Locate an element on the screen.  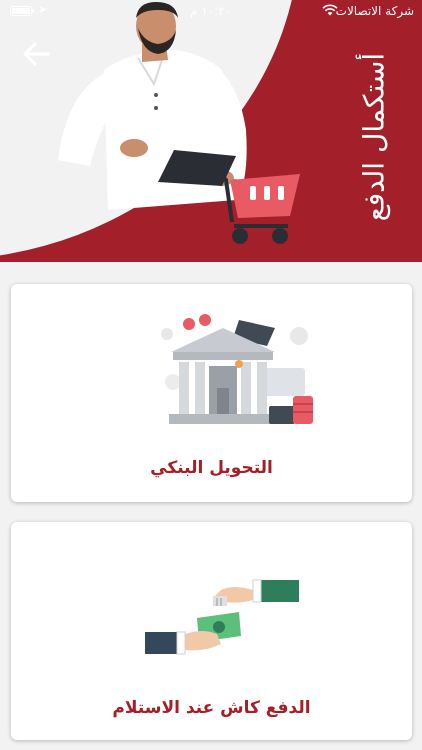
carrier-name: شركة الاتصالات is located at coordinates (374, 11).